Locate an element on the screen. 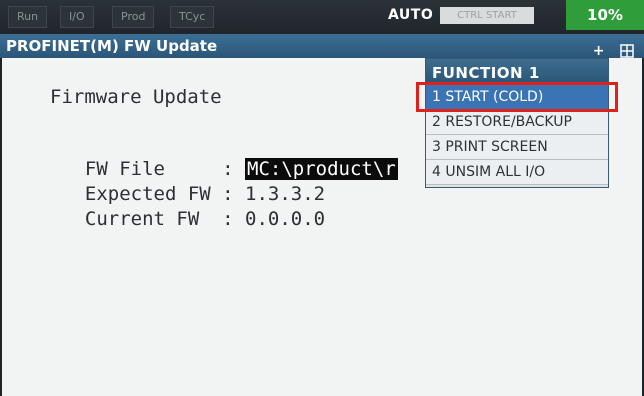  highlight-box is located at coordinates (517, 97).